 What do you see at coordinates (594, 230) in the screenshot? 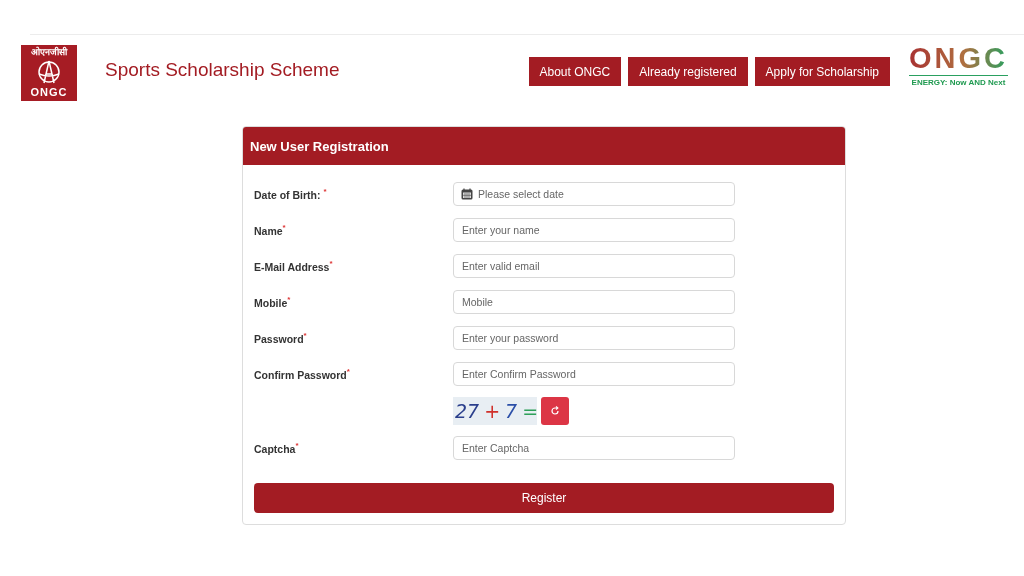
I see `input-field: Enter your name` at bounding box center [594, 230].